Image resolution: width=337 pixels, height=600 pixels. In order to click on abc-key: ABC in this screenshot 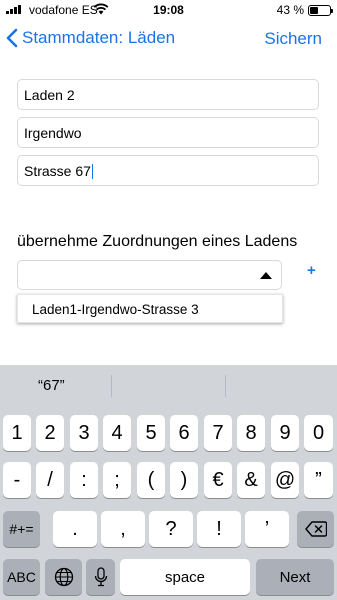, I will do `click(21, 577)`.